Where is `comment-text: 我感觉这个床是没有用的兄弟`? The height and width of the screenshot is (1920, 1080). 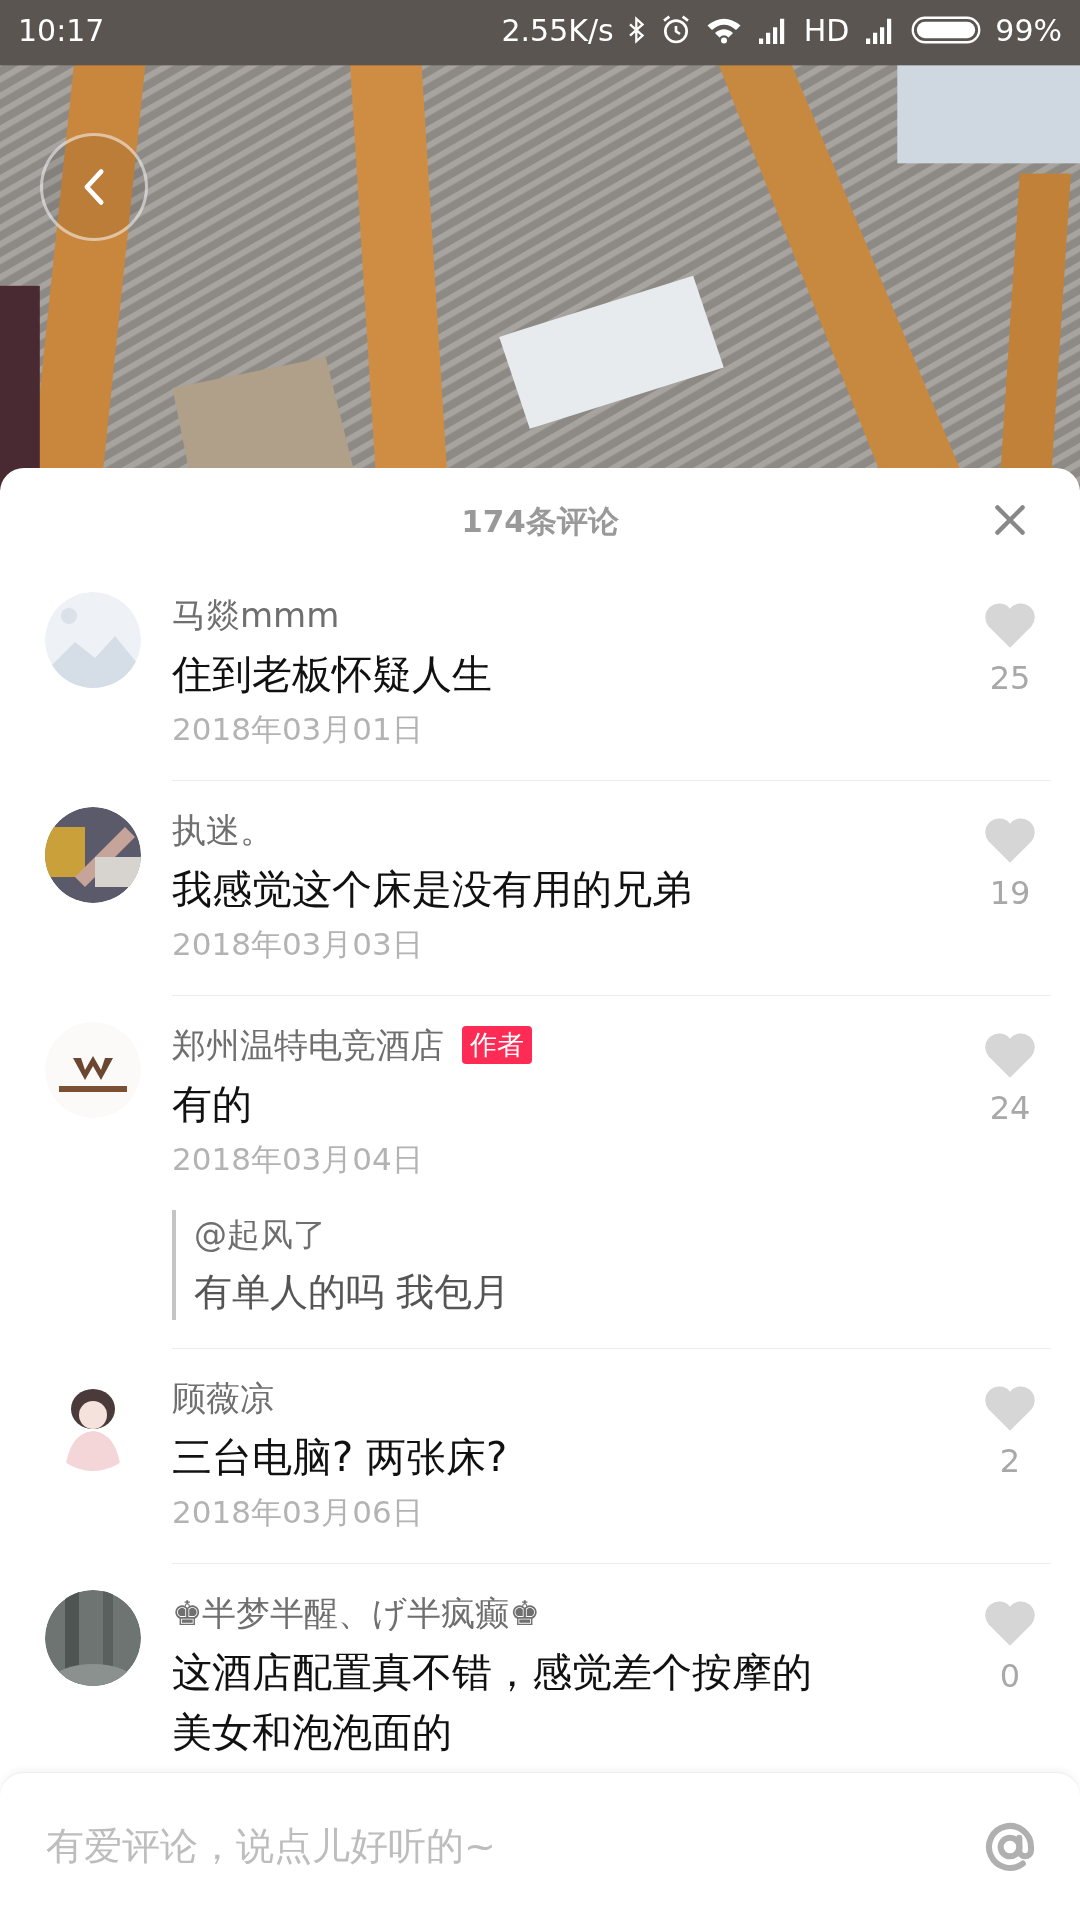
comment-text: 我感觉这个床是没有用的兄弟 is located at coordinates (432, 889).